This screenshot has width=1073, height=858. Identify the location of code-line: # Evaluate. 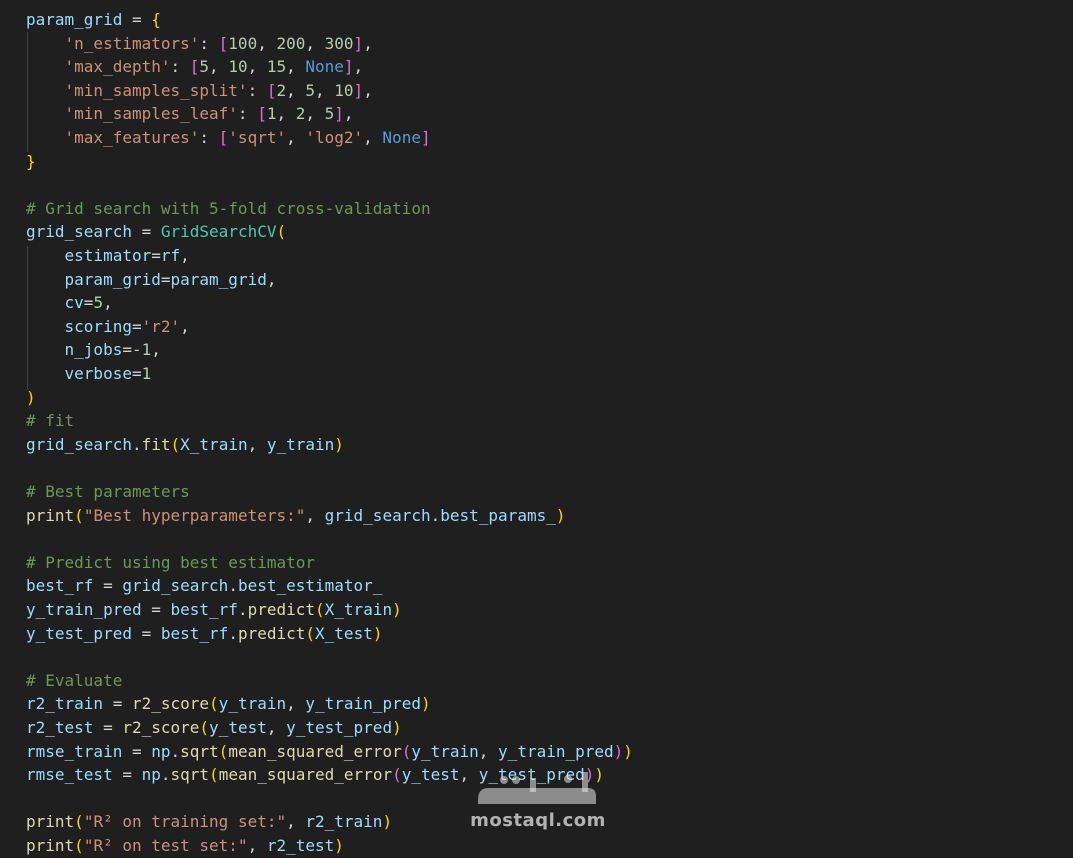
(74, 681).